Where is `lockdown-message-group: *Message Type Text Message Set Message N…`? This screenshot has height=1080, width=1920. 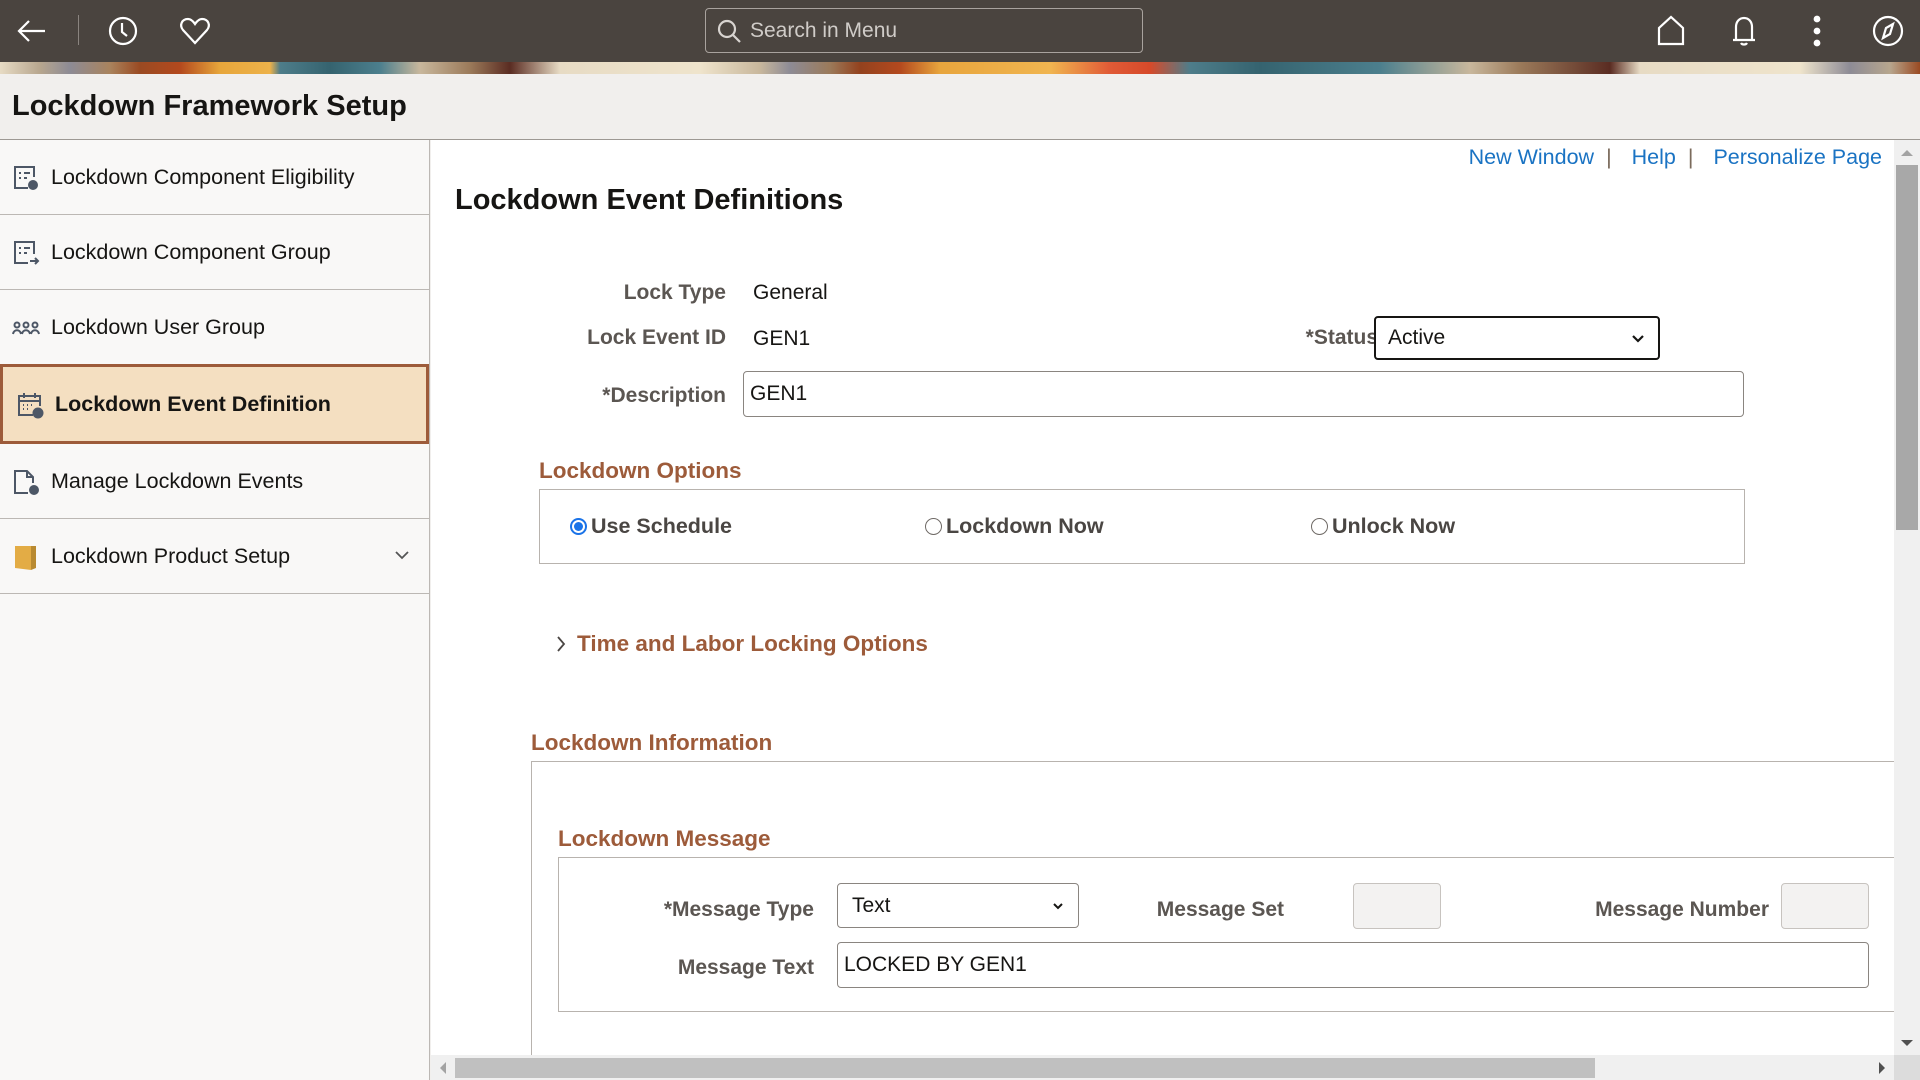
lockdown-message-group: *Message Type Text Message Set Message N… is located at coordinates (1226, 934).